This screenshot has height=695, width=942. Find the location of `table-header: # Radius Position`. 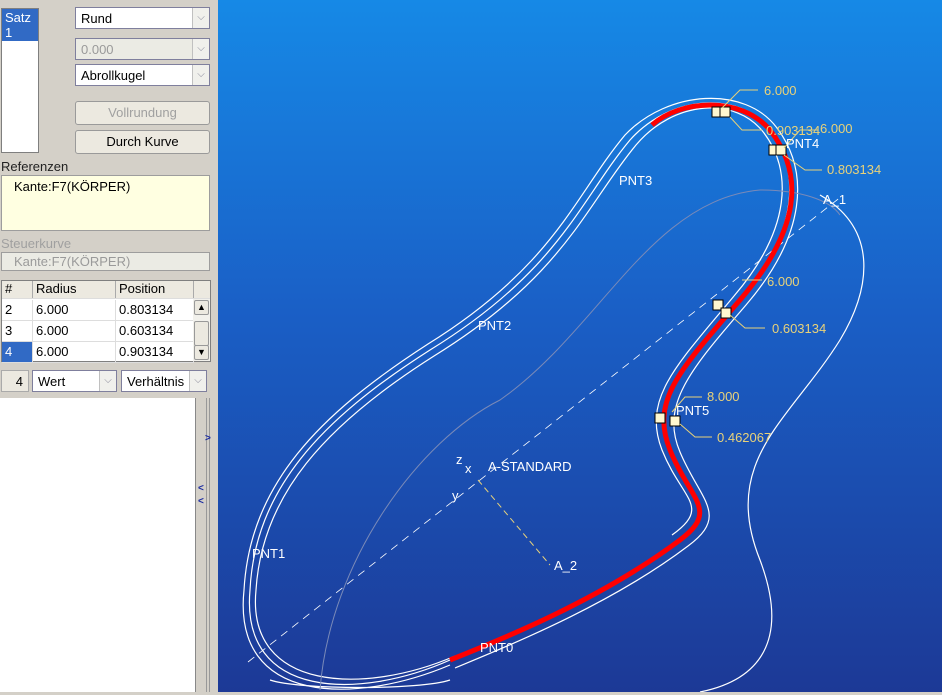

table-header: # Radius Position is located at coordinates (106, 290).